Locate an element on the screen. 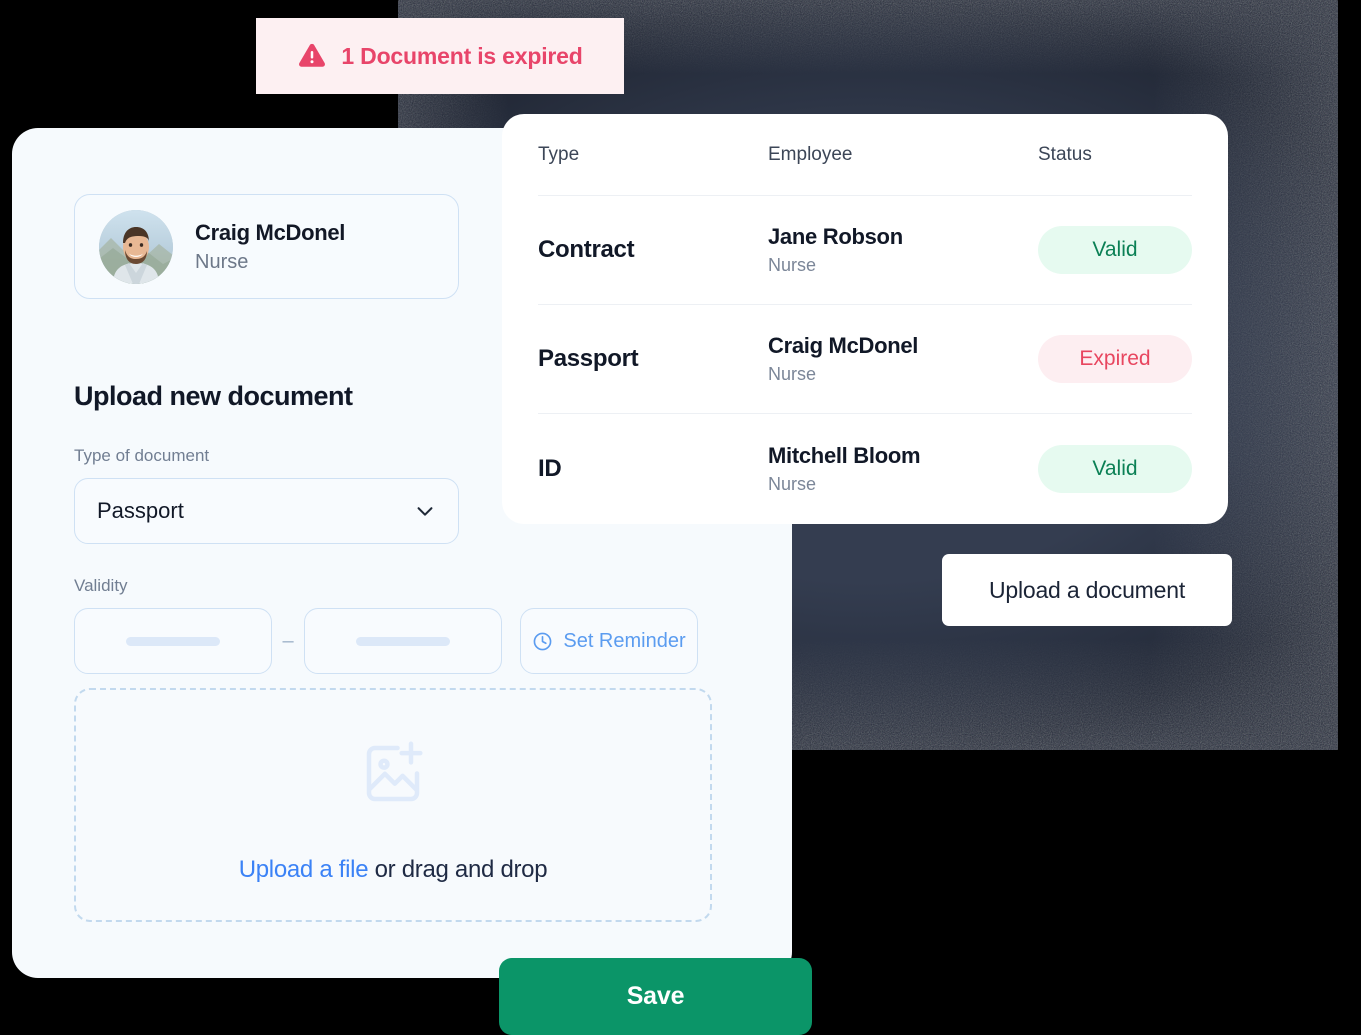 The width and height of the screenshot is (1361, 1035). table-row: ID Mitchell Bloom Nurse Valid is located at coordinates (865, 468).